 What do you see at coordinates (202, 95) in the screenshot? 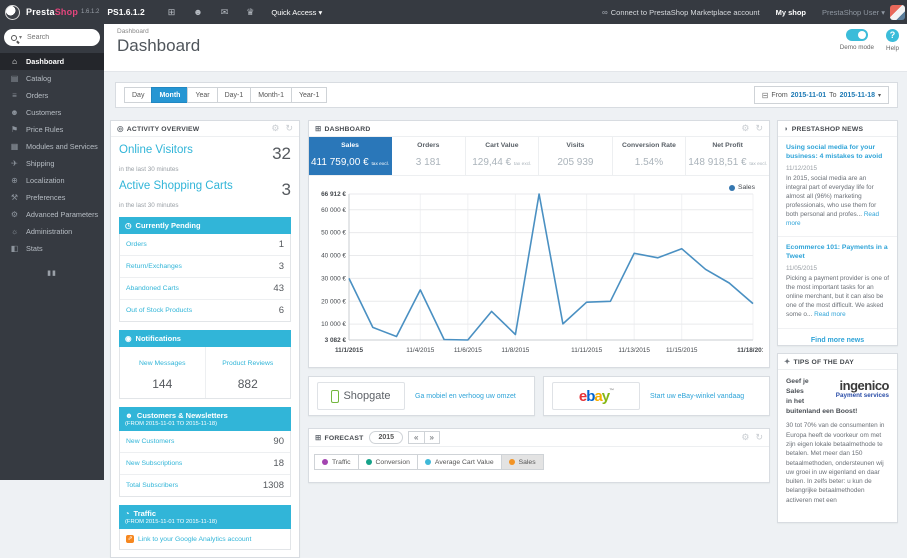
I see `filter-year-button: Year` at bounding box center [202, 95].